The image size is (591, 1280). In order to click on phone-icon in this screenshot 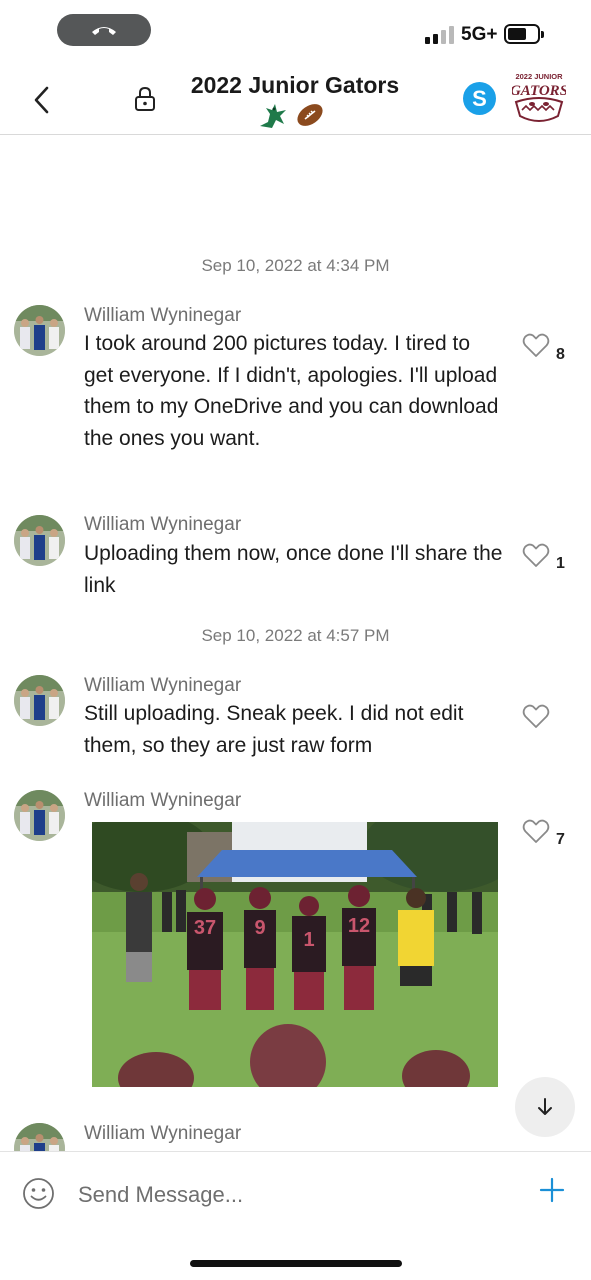, I will do `click(104, 31)`.